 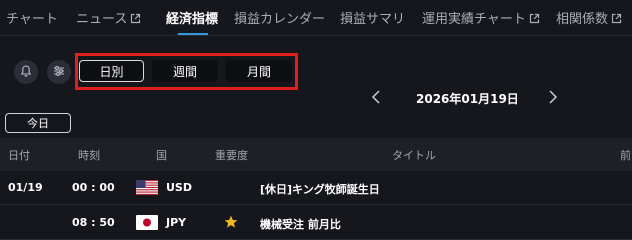 I want to click on column-importance: 重要度, so click(x=231, y=155).